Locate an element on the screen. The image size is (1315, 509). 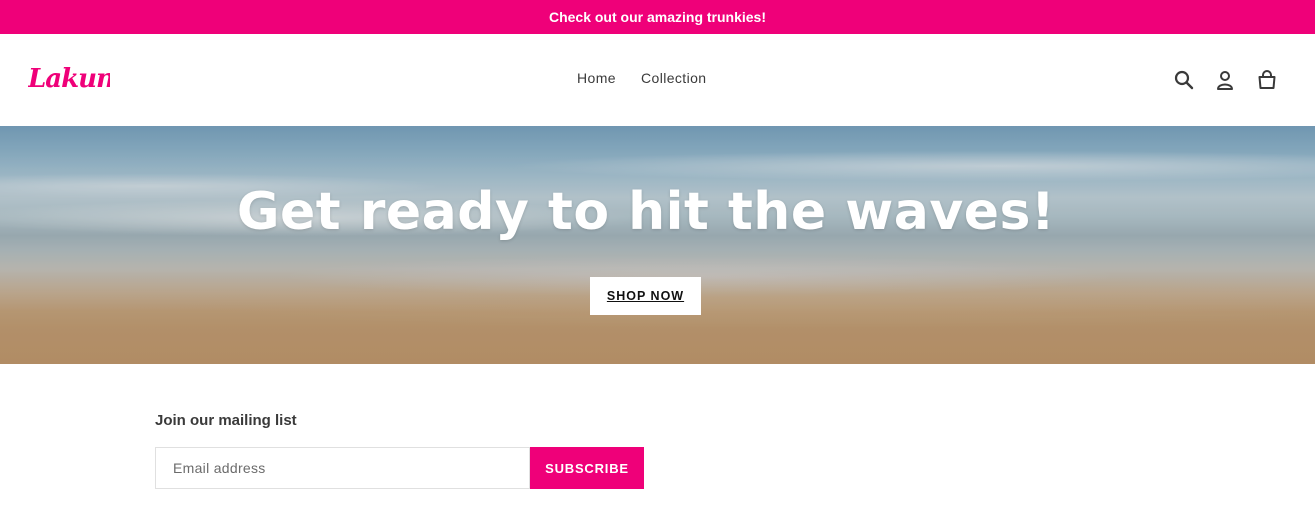
search-icon is located at coordinates (1184, 80).